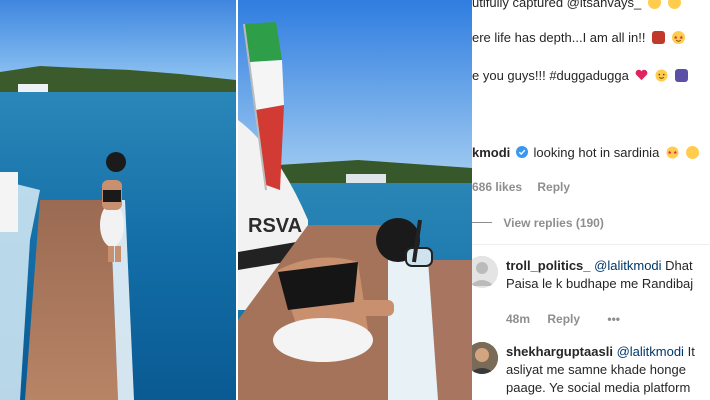 The width and height of the screenshot is (710, 400). I want to click on blush-emoji-icon, so click(661, 75).